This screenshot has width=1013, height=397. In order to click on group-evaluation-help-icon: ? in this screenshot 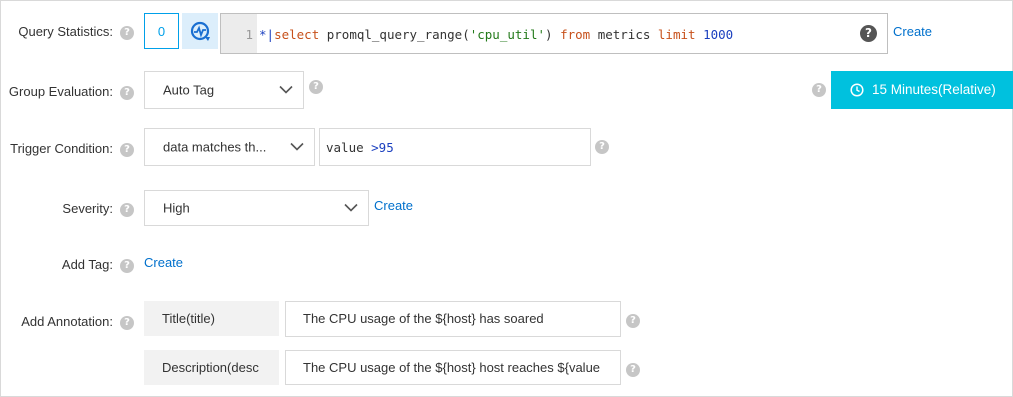, I will do `click(127, 93)`.